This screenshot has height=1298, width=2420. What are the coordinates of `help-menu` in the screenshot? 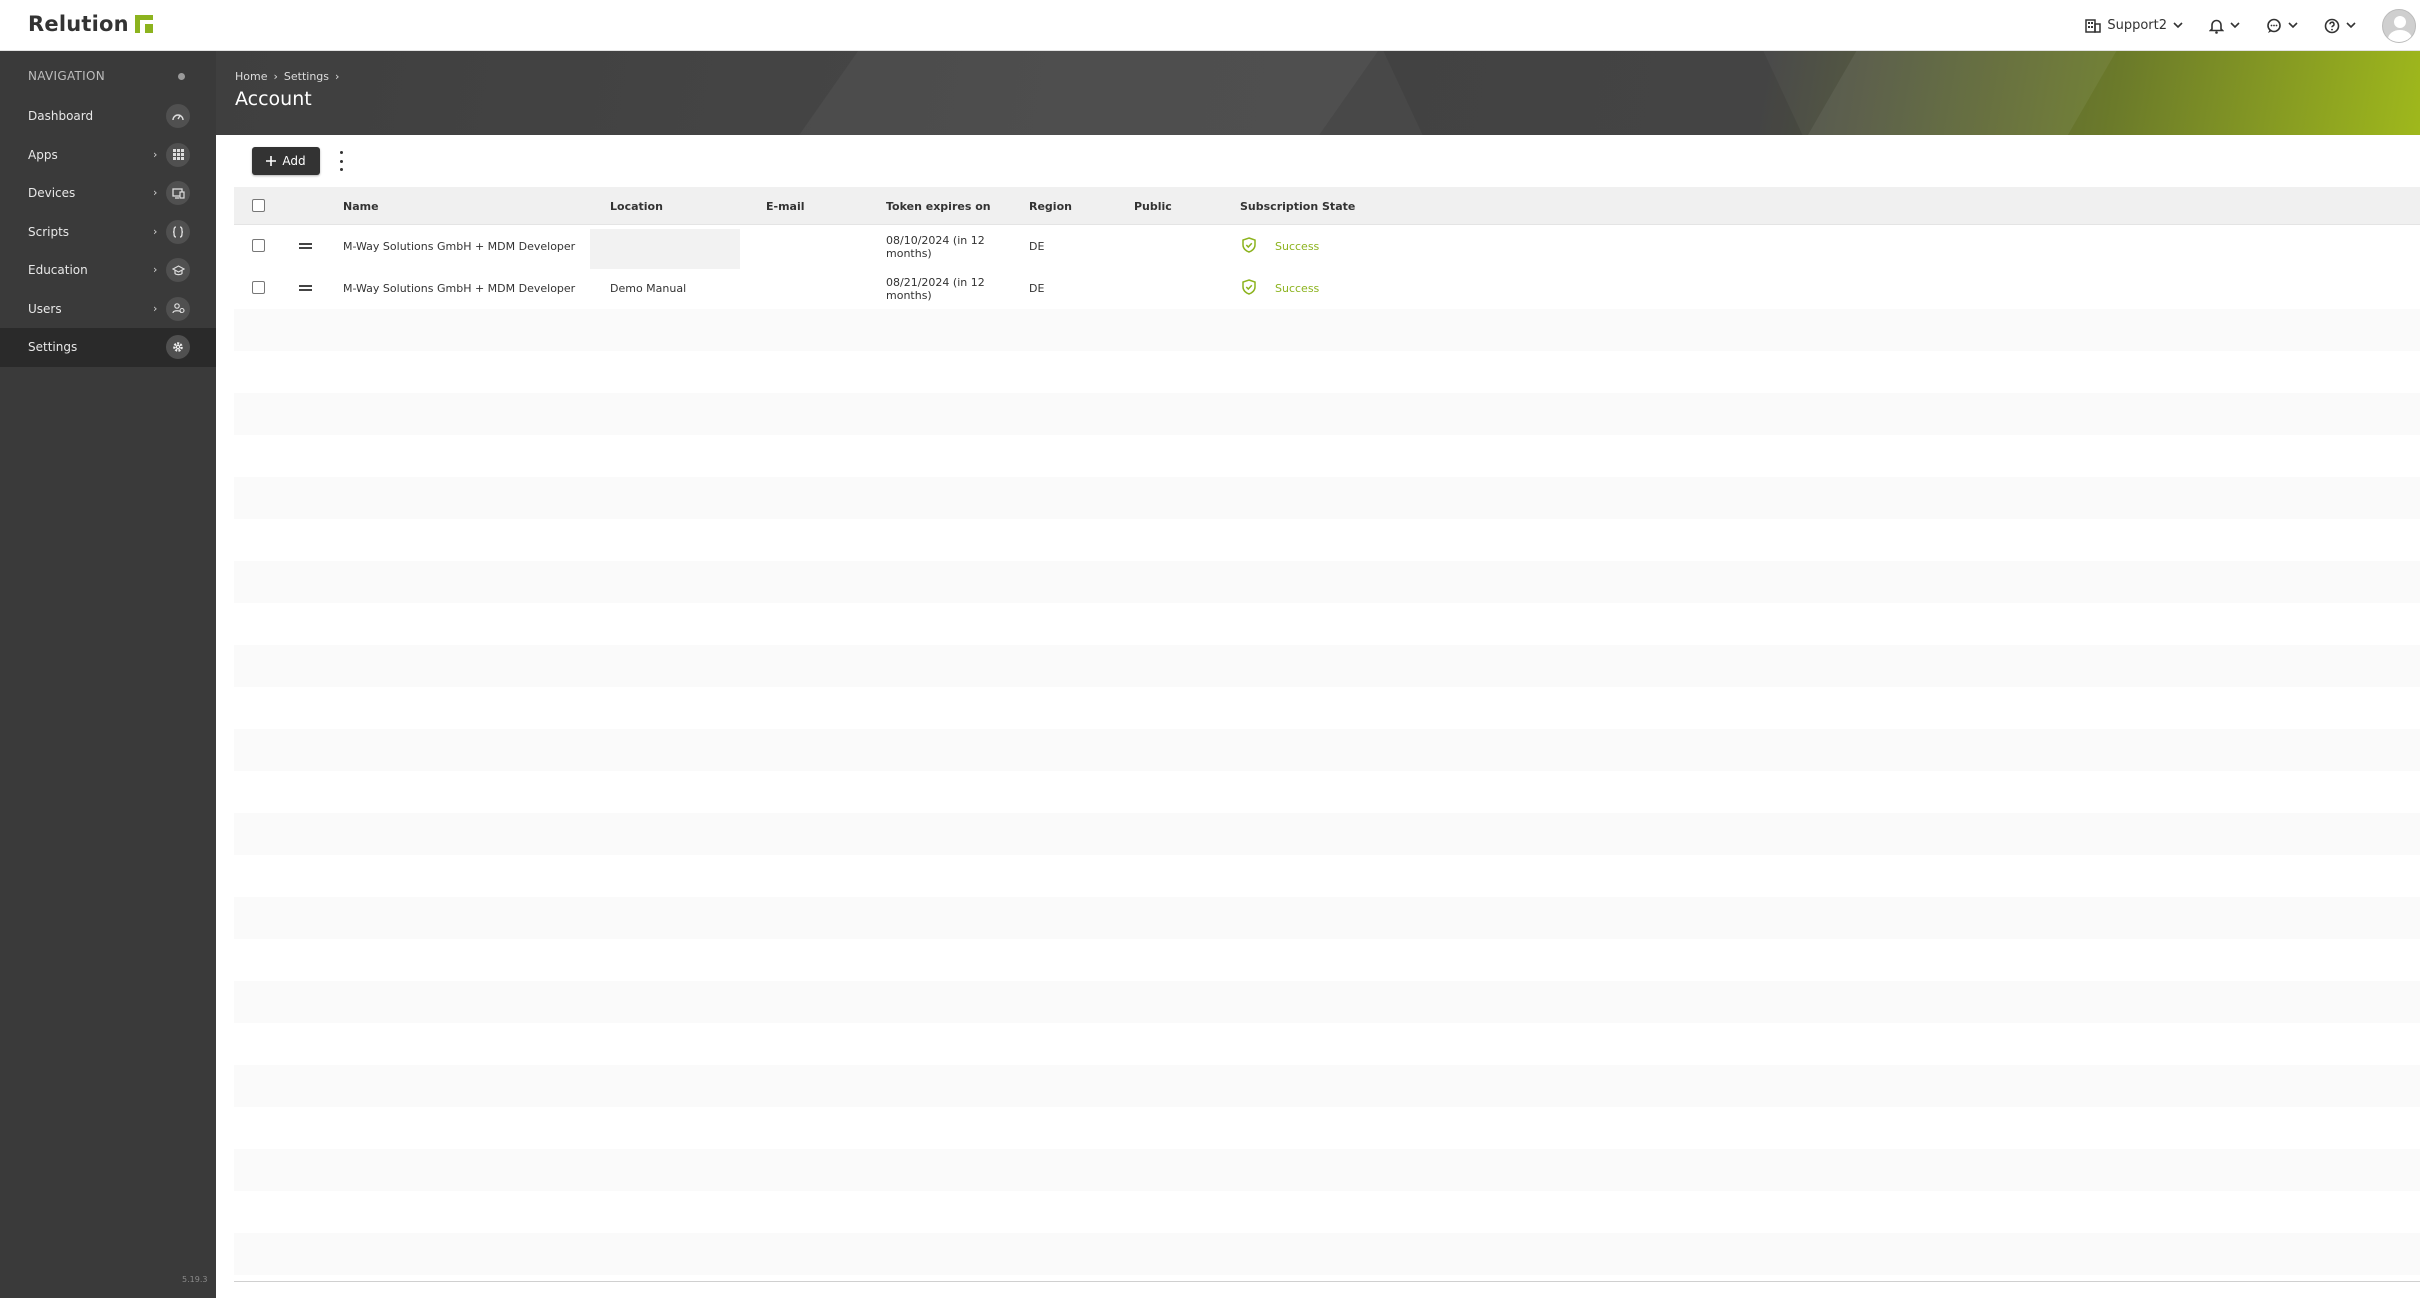 It's located at (2340, 26).